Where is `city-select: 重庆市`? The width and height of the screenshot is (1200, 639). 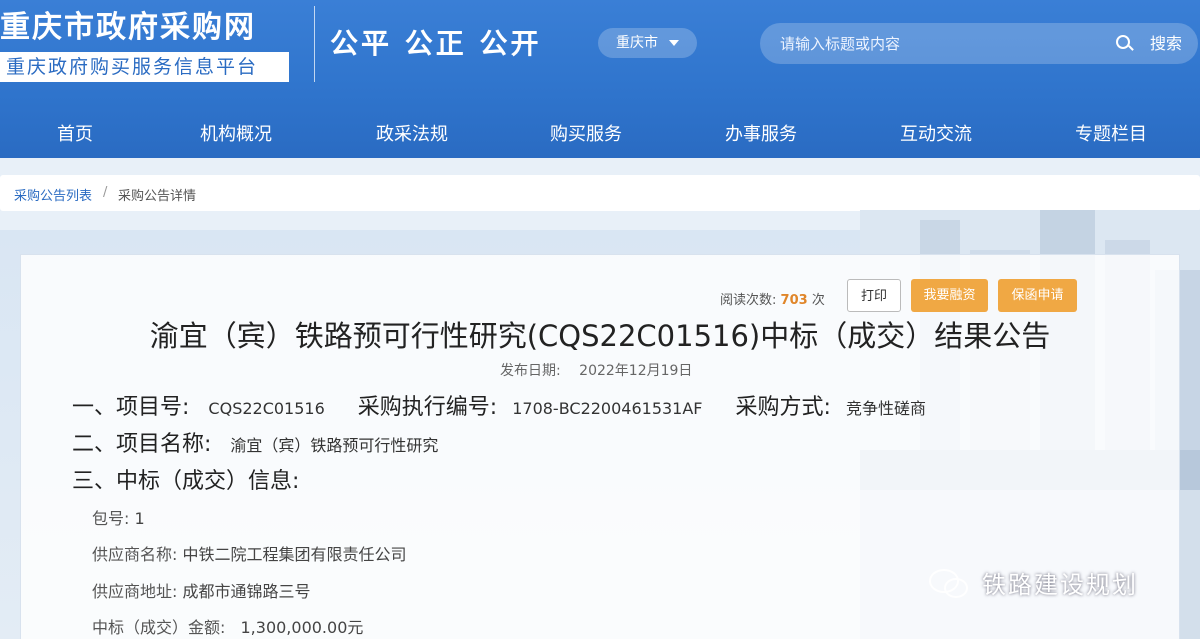 city-select: 重庆市 is located at coordinates (647, 43).